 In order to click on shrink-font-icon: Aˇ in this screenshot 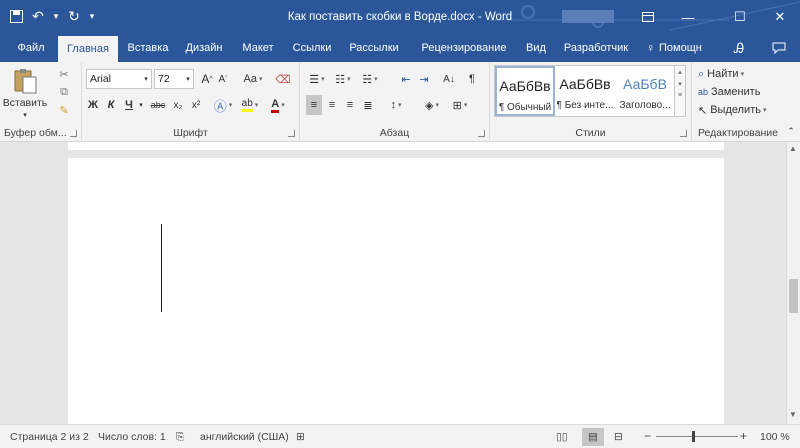, I will do `click(223, 79)`.